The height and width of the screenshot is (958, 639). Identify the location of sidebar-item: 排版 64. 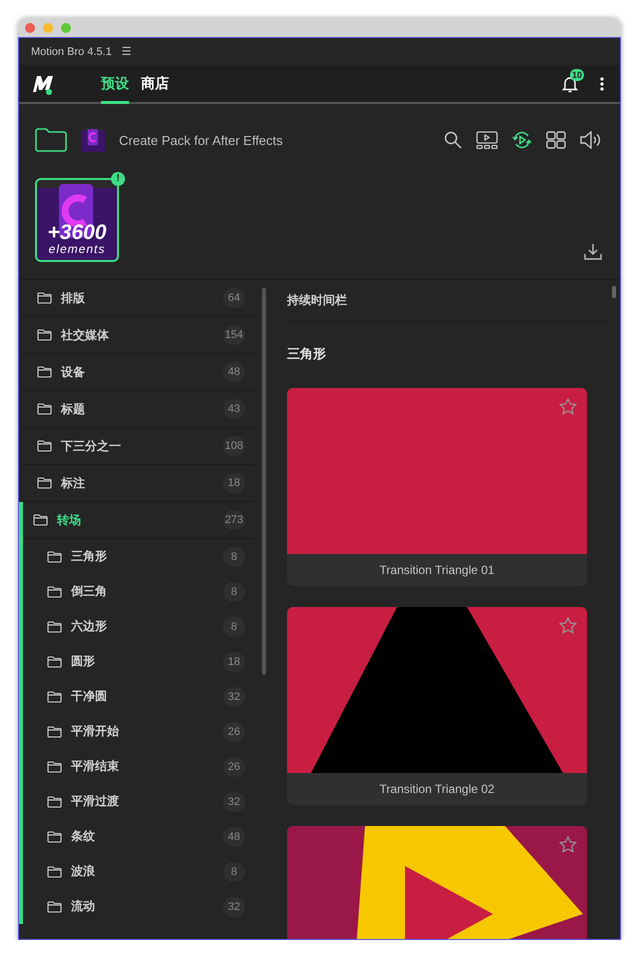
(139, 298).